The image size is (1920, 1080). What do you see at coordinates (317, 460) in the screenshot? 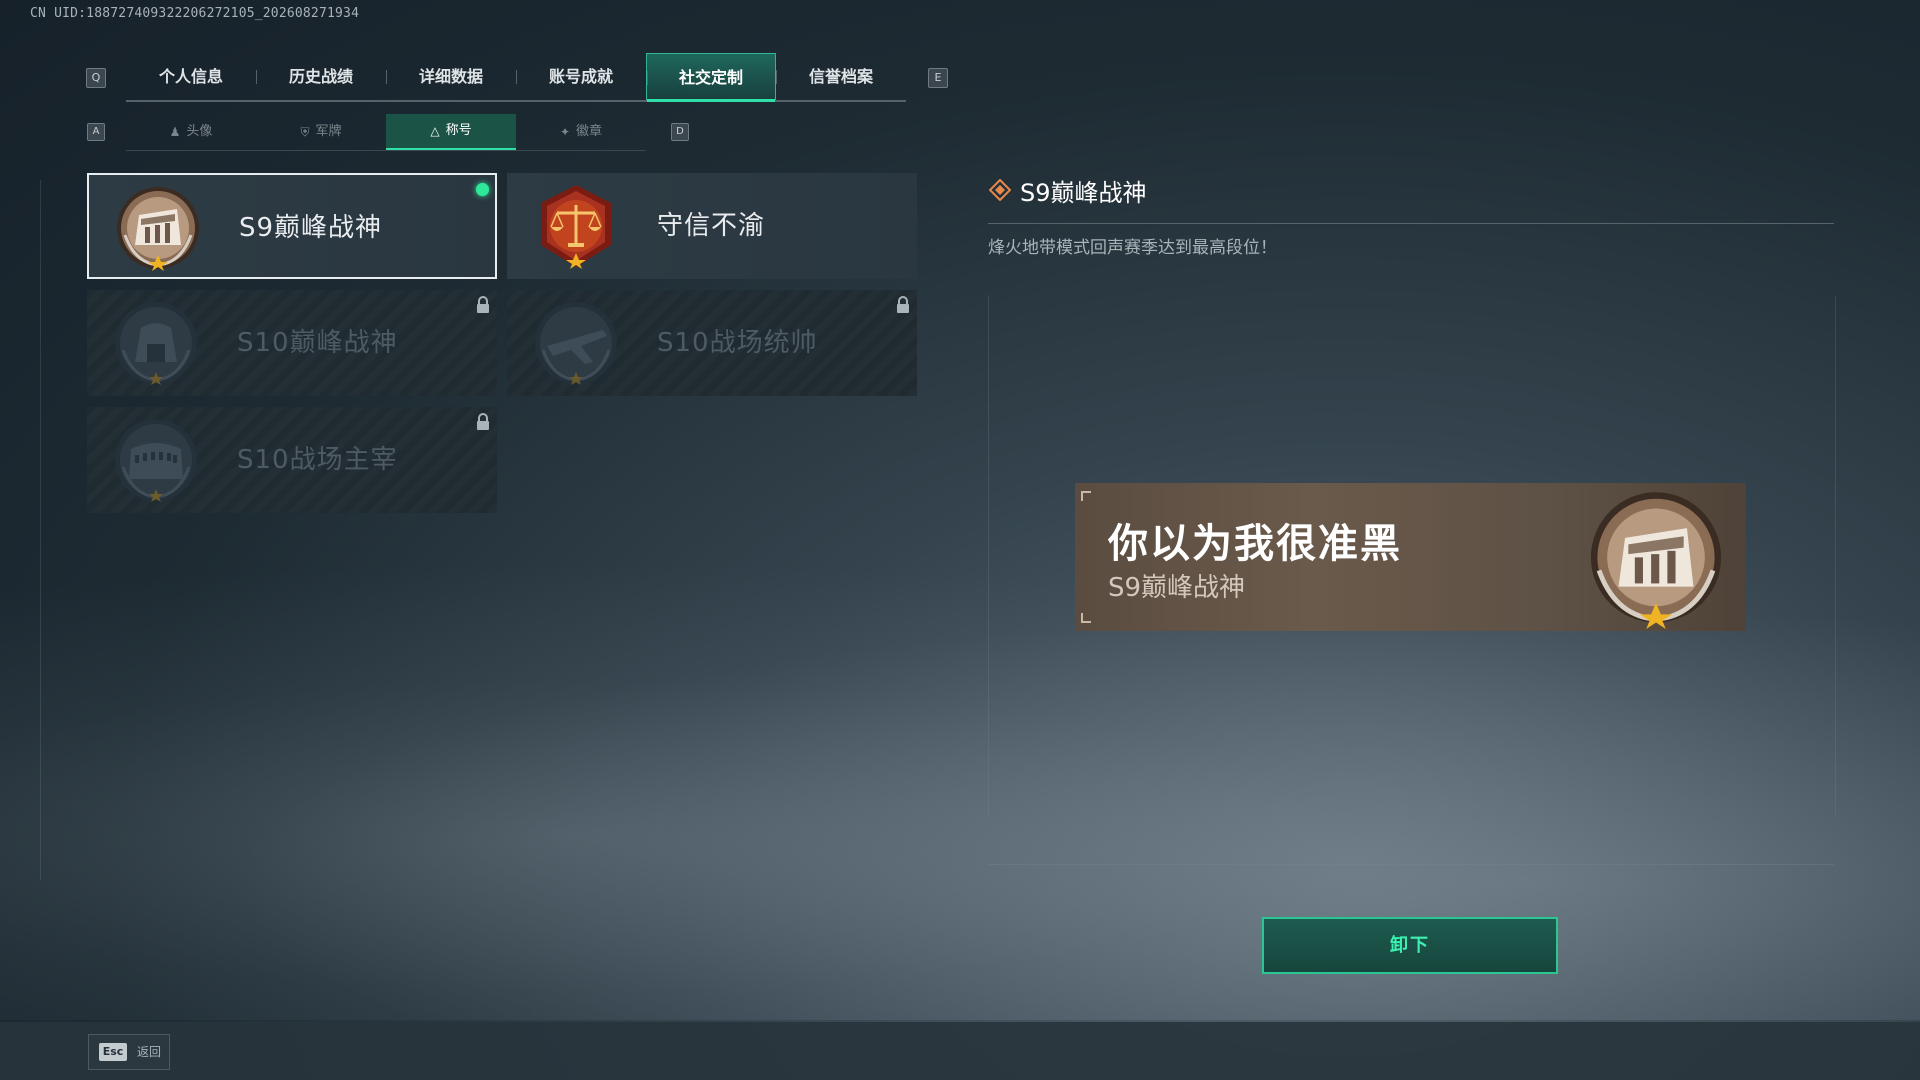
I see `title-card-name: S10战场主宰` at bounding box center [317, 460].